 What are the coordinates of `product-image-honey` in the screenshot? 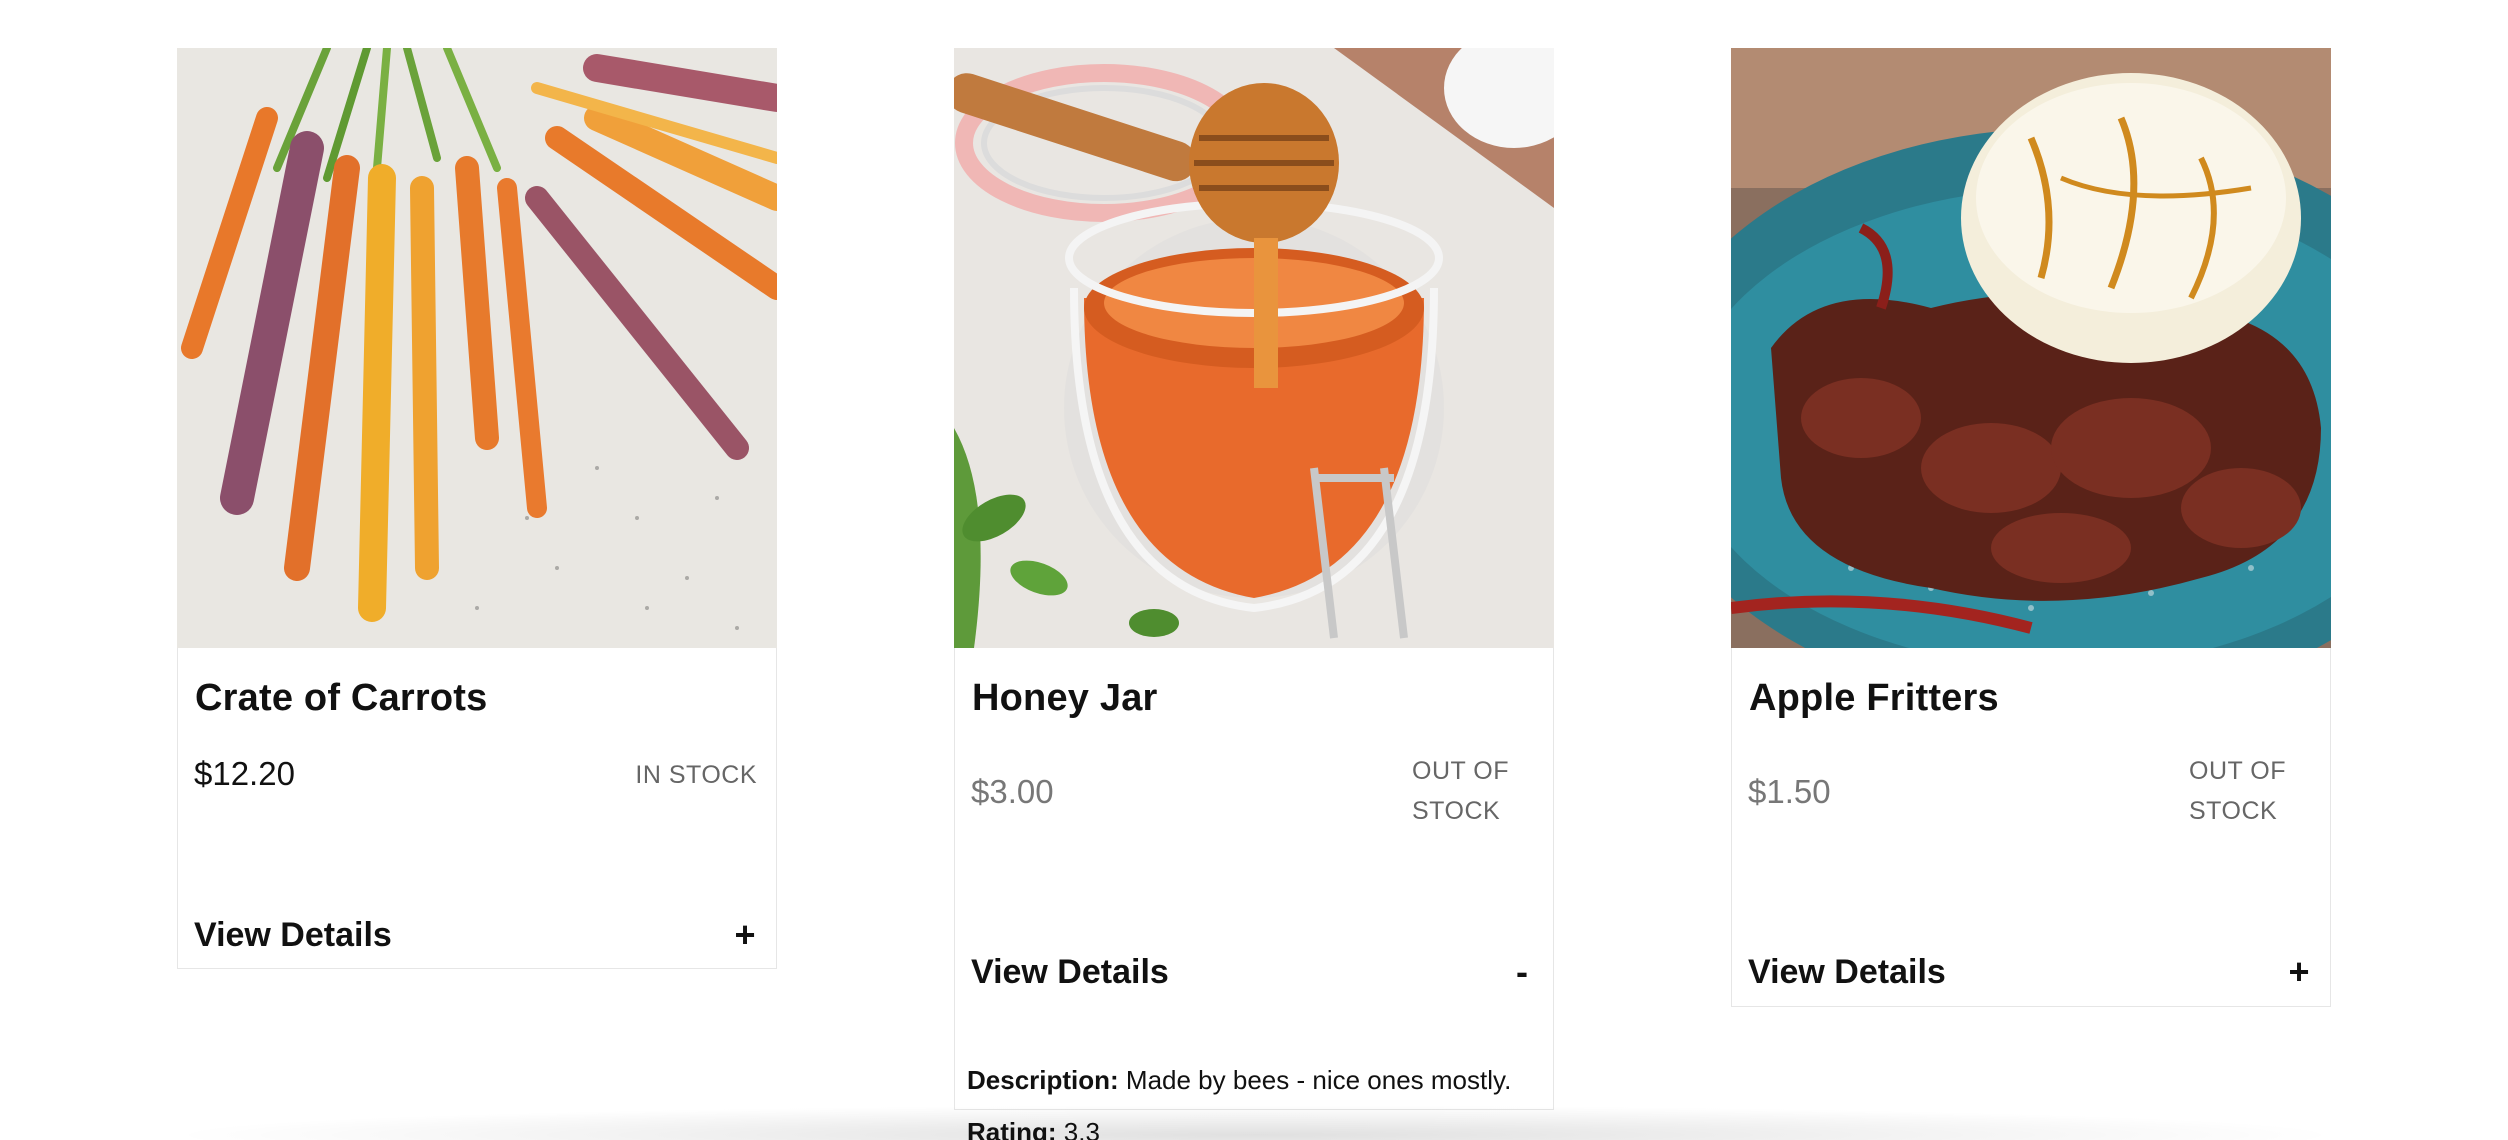 It's located at (1253, 347).